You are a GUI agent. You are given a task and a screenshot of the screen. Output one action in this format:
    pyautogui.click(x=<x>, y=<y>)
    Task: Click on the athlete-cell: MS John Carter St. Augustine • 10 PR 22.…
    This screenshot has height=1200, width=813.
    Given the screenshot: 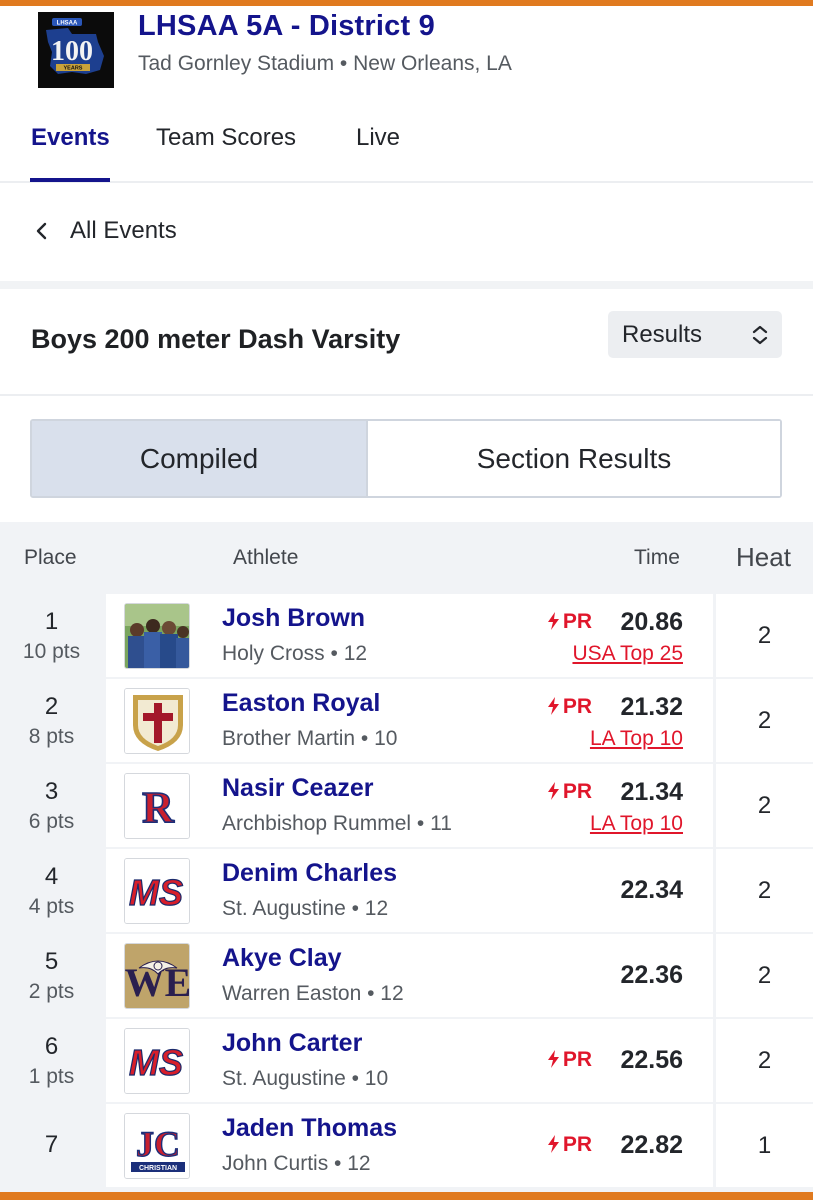 What is the action you would take?
    pyautogui.click(x=409, y=1060)
    